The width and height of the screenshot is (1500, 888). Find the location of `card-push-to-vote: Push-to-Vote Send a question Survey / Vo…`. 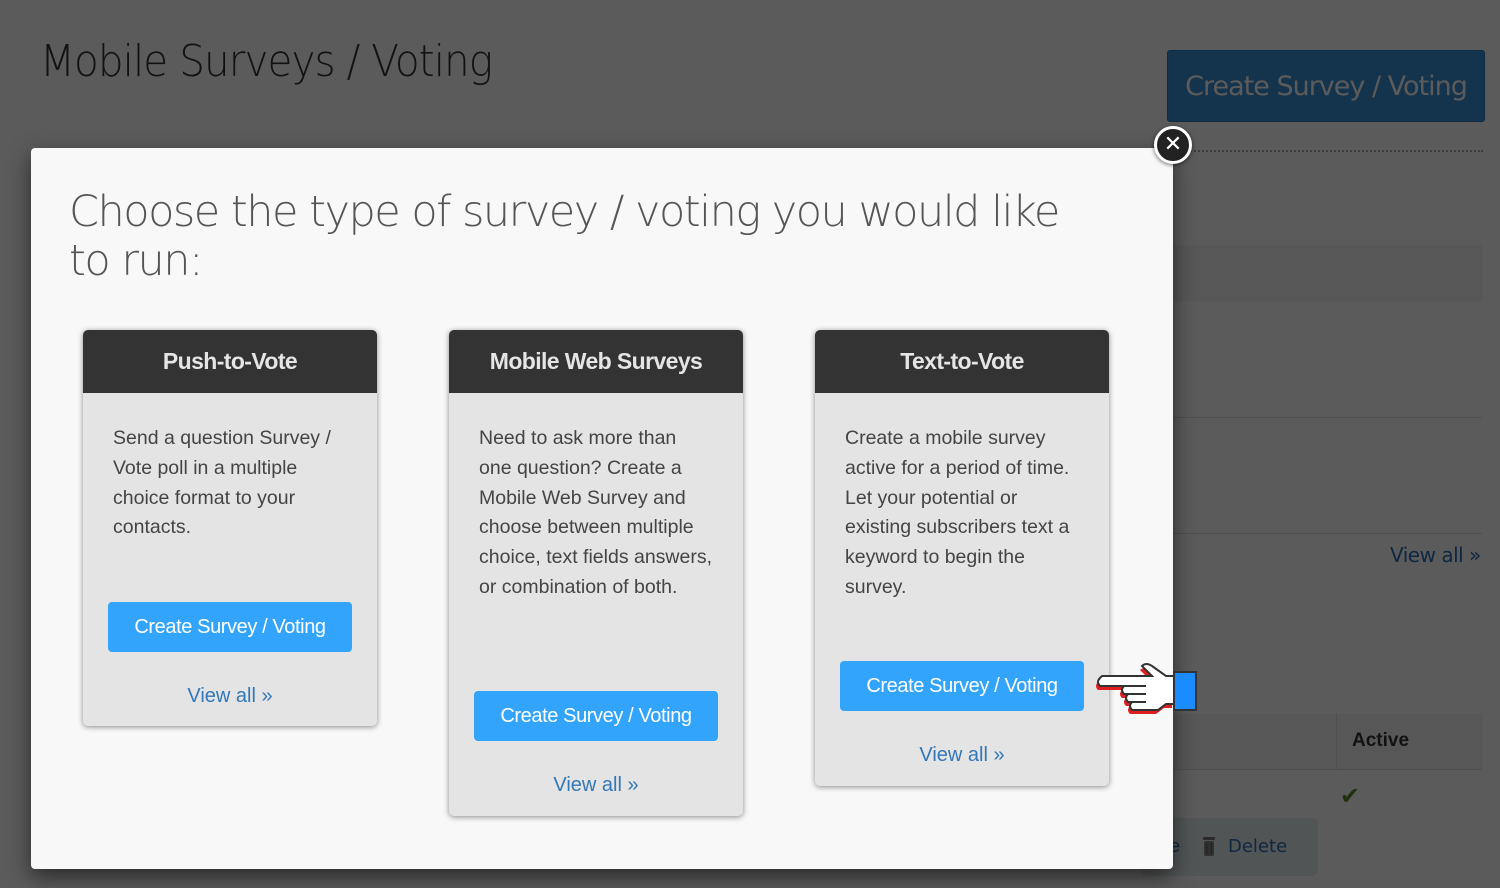

card-push-to-vote: Push-to-Vote Send a question Survey / Vo… is located at coordinates (230, 528).